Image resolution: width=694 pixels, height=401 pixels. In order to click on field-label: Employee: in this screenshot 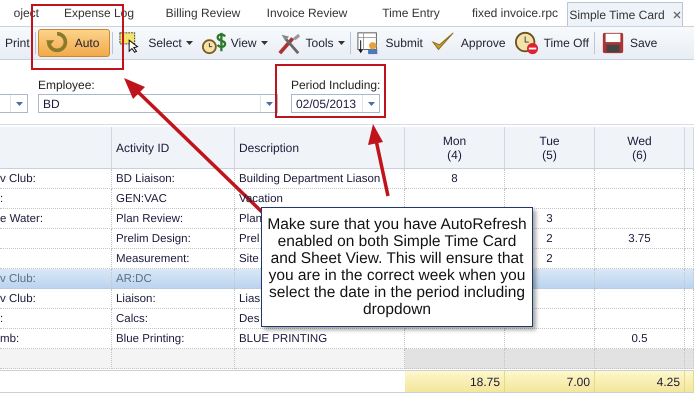, I will do `click(67, 85)`.